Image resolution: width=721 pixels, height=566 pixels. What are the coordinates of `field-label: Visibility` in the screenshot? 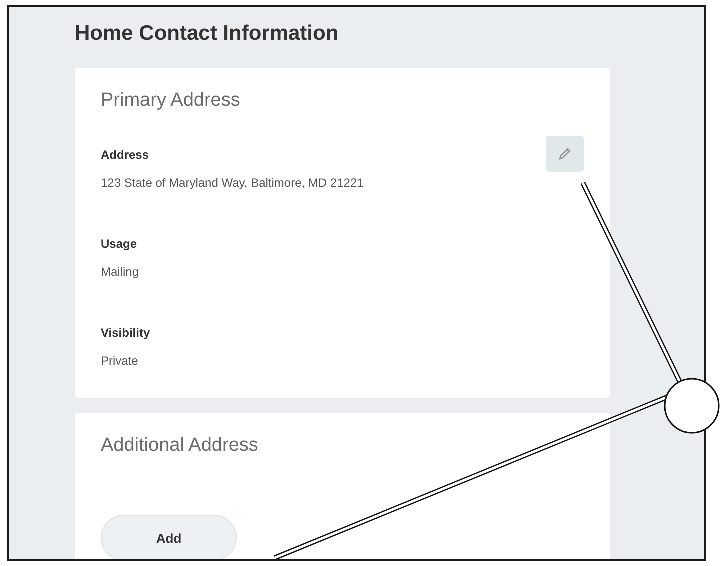 It's located at (126, 333).